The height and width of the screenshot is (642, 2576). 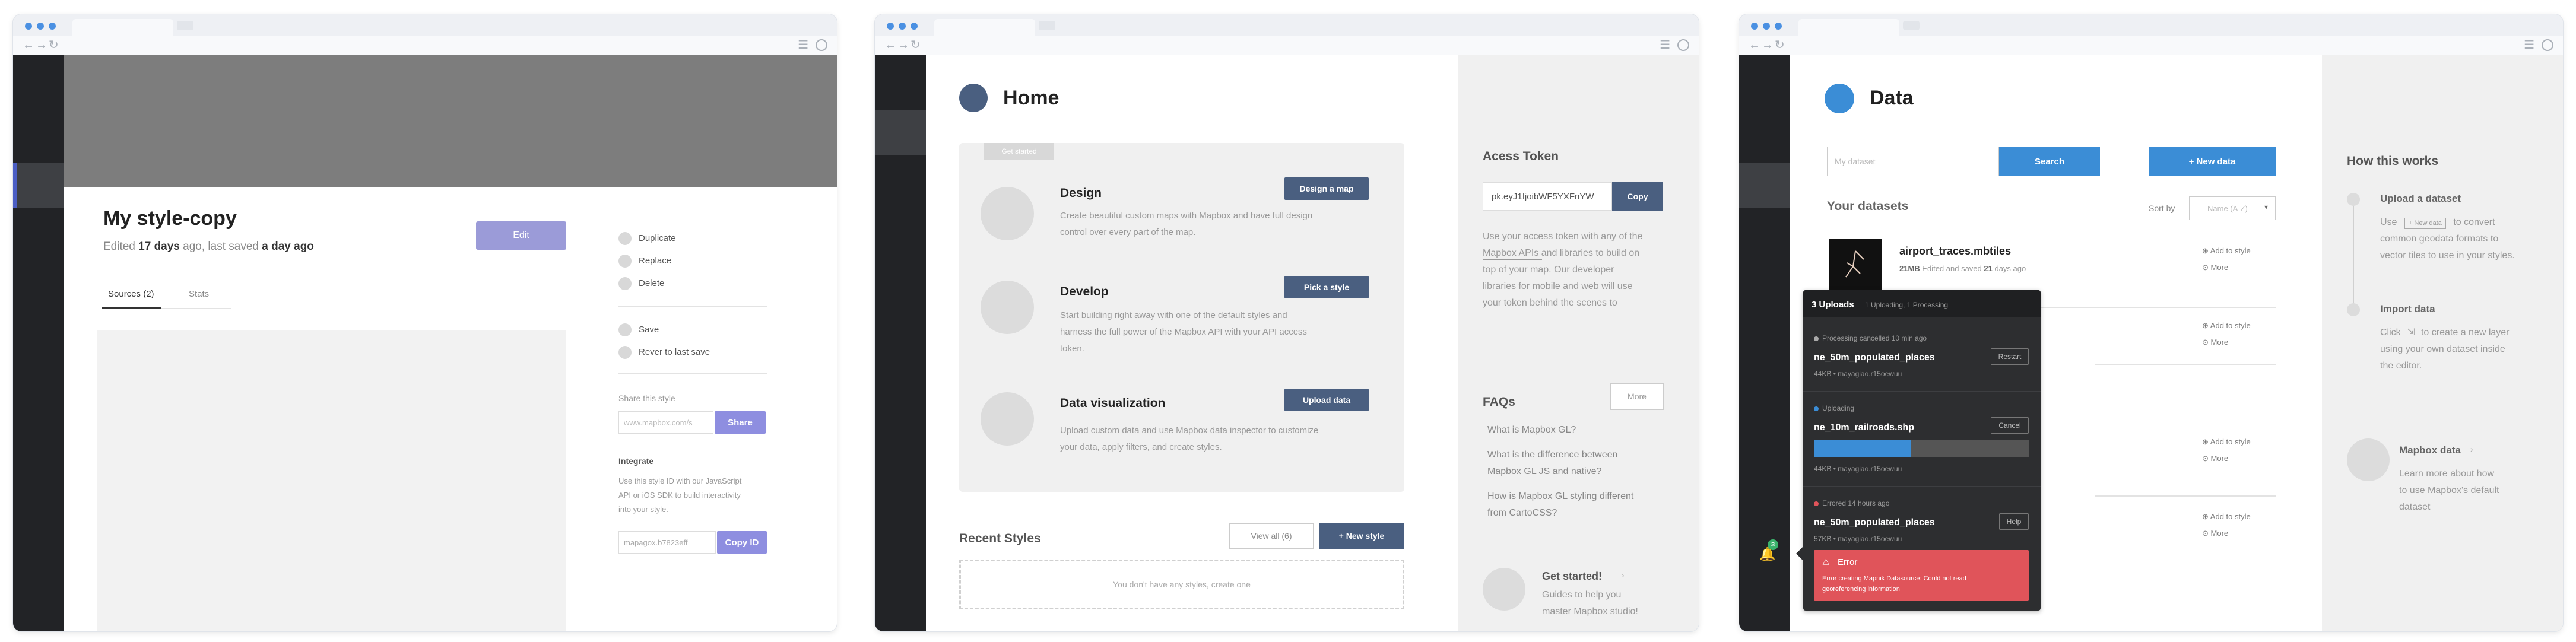 I want to click on mapbox-apis-link, so click(x=1512, y=259).